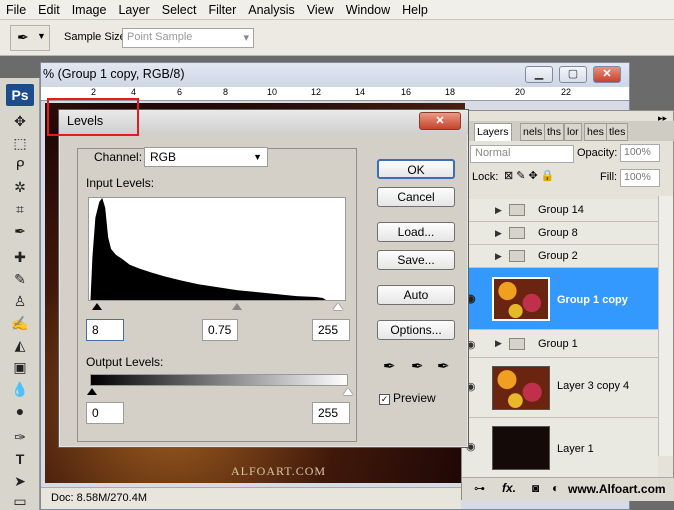 The height and width of the screenshot is (510, 674). What do you see at coordinates (479, 488) in the screenshot?
I see `link-layers-icon: ⊶` at bounding box center [479, 488].